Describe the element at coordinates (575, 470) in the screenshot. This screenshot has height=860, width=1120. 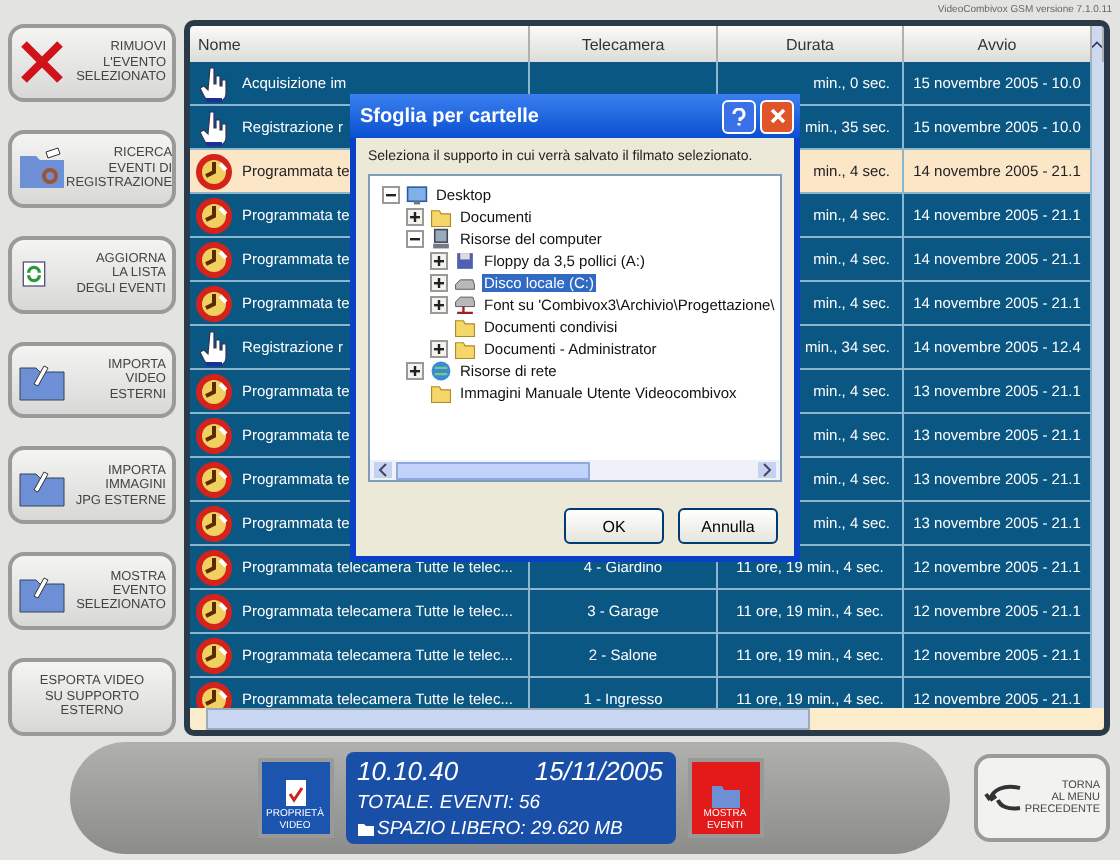
I see `tree-scrollbar` at that location.